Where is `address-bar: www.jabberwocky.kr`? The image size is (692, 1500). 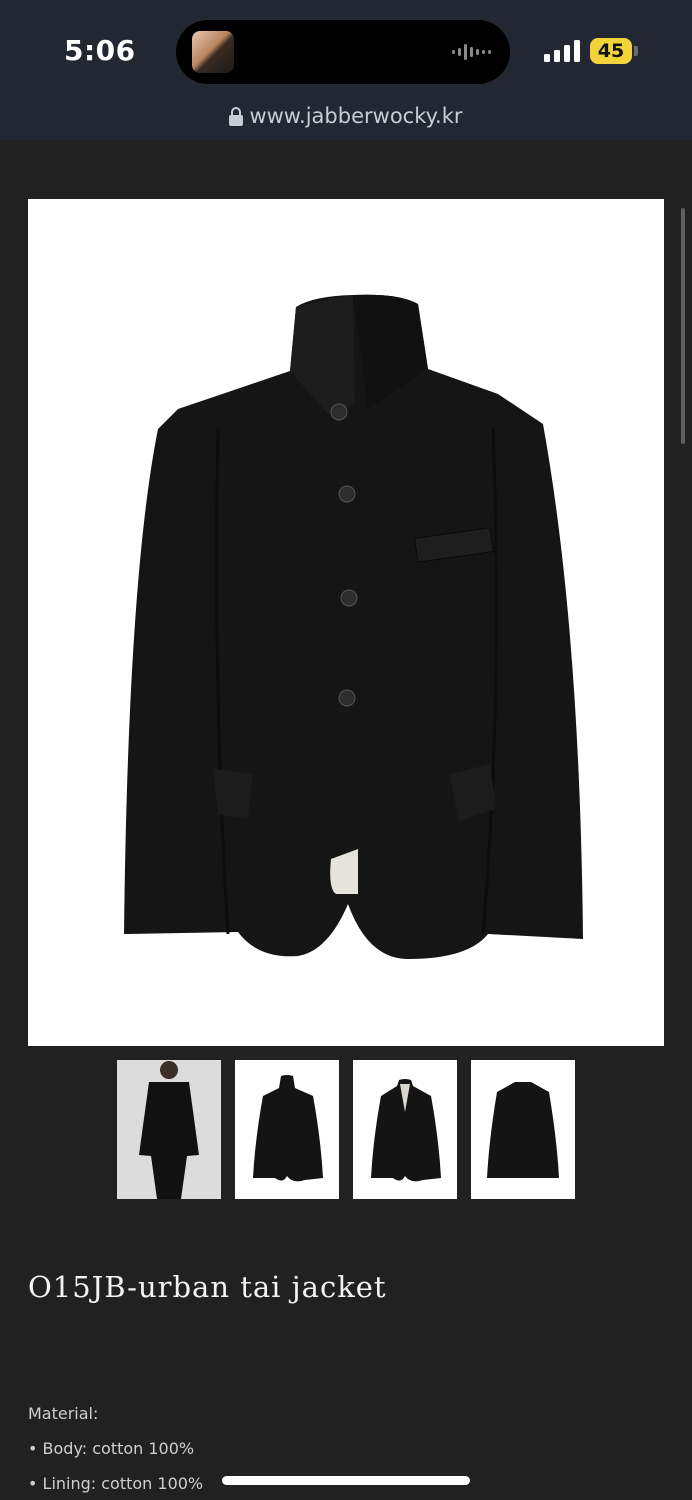 address-bar: www.jabberwocky.kr is located at coordinates (346, 116).